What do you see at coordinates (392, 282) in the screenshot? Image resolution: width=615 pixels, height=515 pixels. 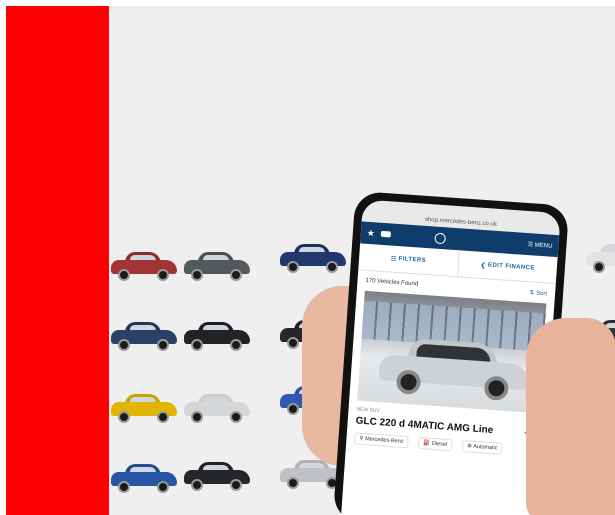 I see `vehicles-found: 170 Vehicles Found` at bounding box center [392, 282].